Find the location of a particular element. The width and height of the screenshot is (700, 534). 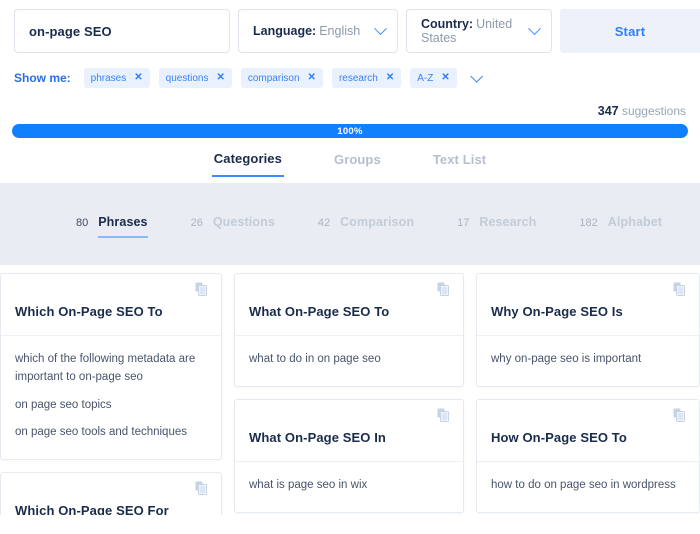

category-label: Research is located at coordinates (508, 221).